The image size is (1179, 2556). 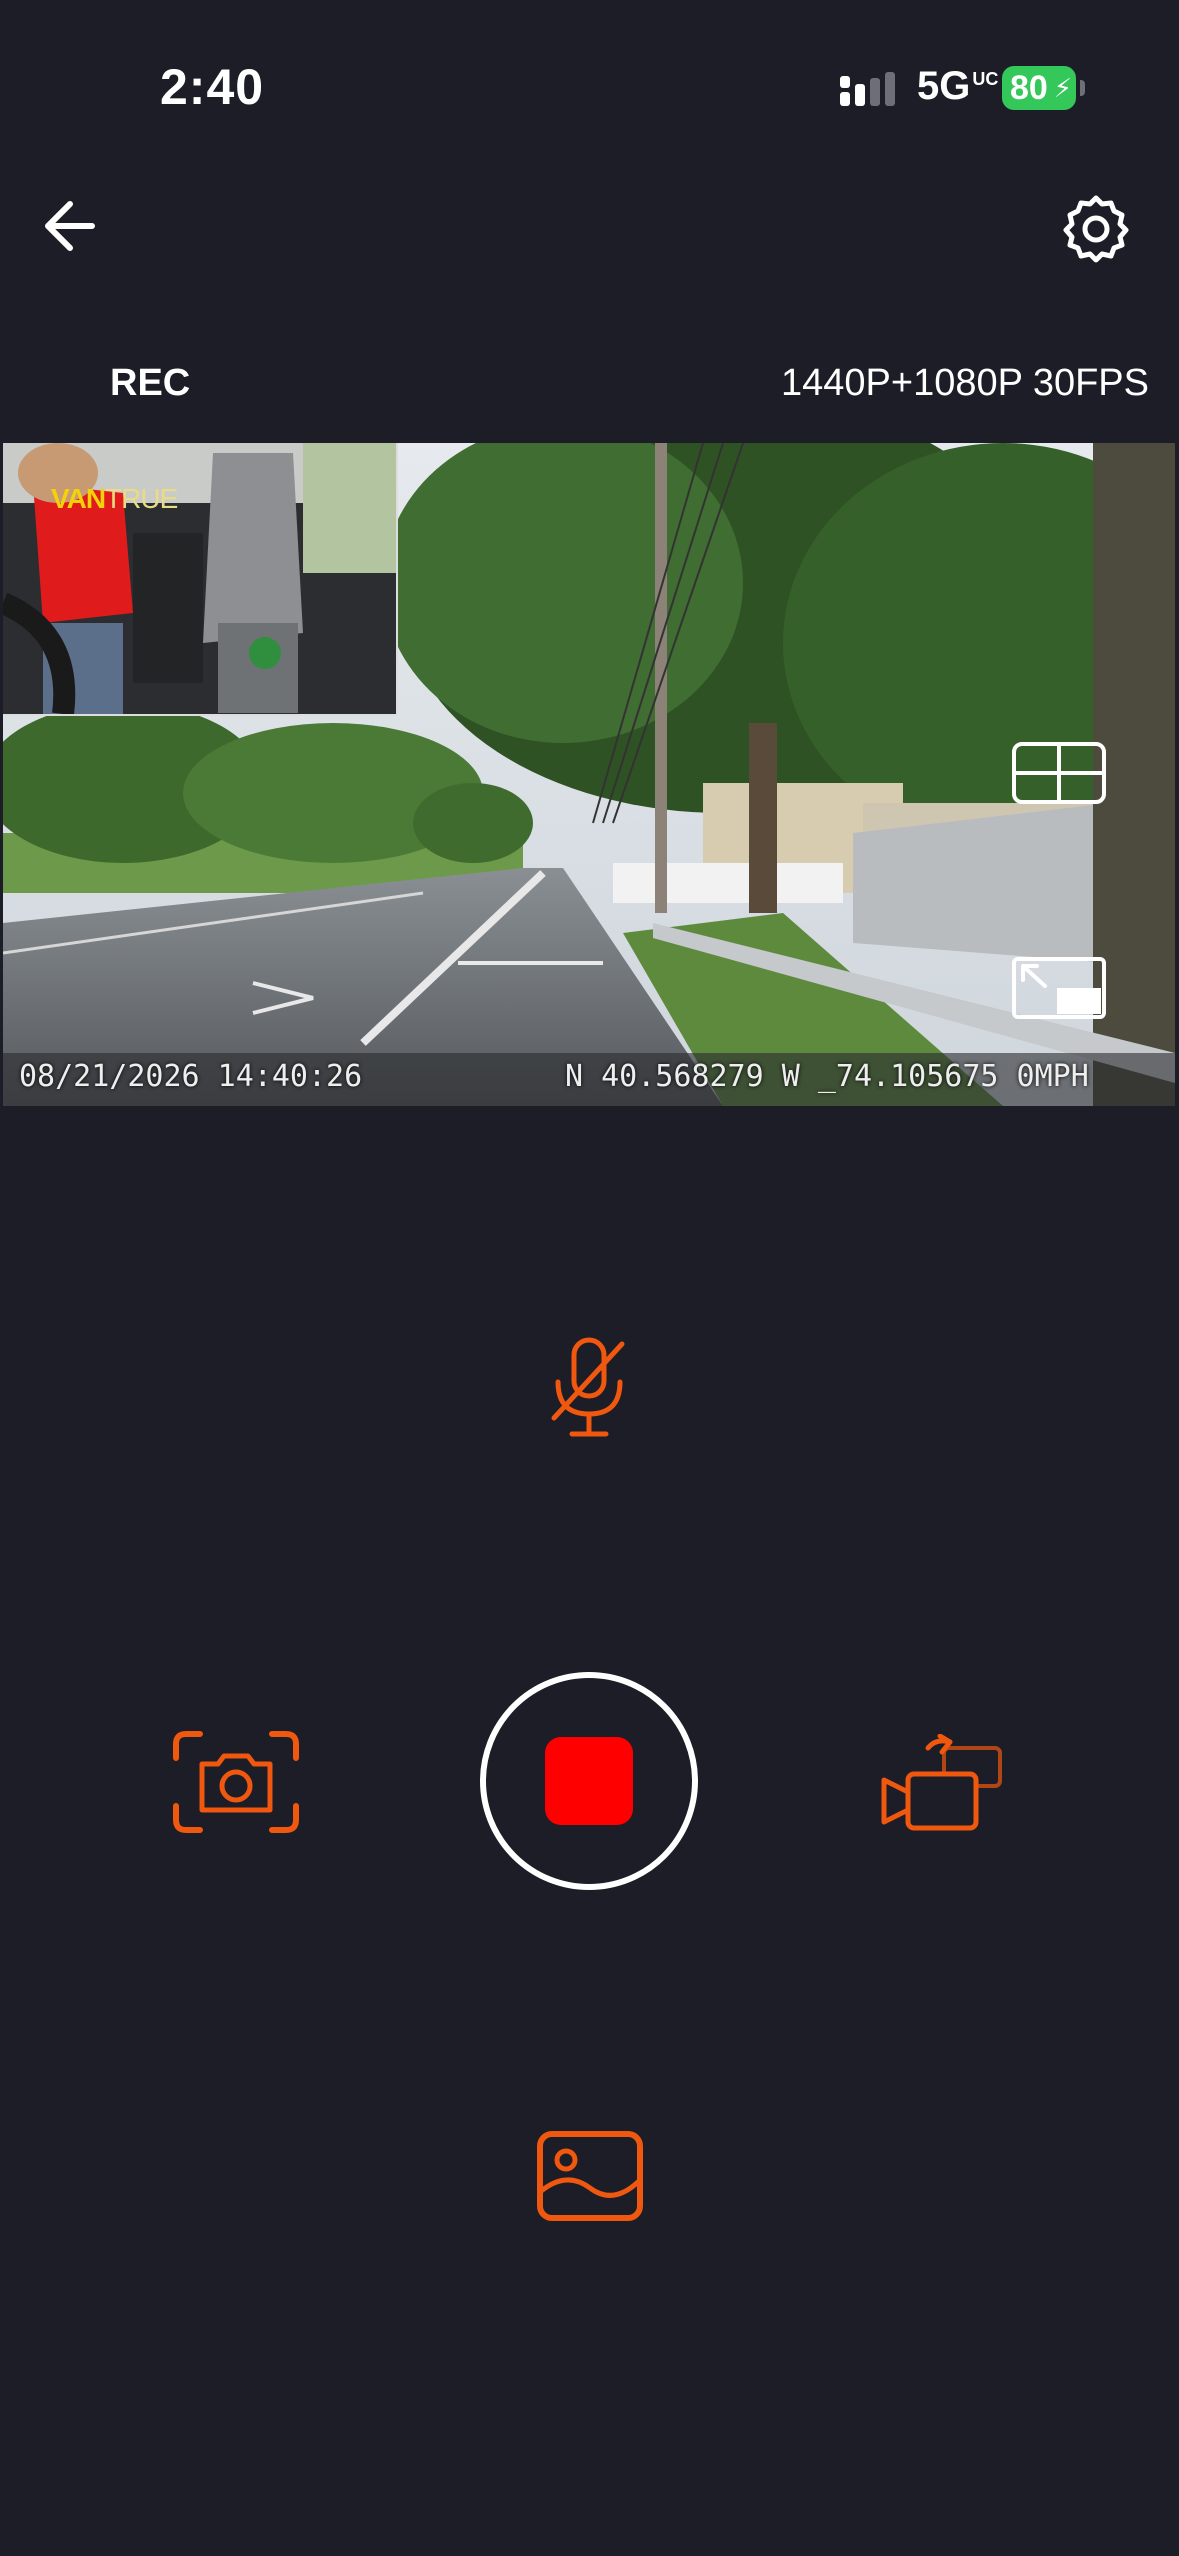 What do you see at coordinates (985, 79) in the screenshot?
I see `network-sup: UC` at bounding box center [985, 79].